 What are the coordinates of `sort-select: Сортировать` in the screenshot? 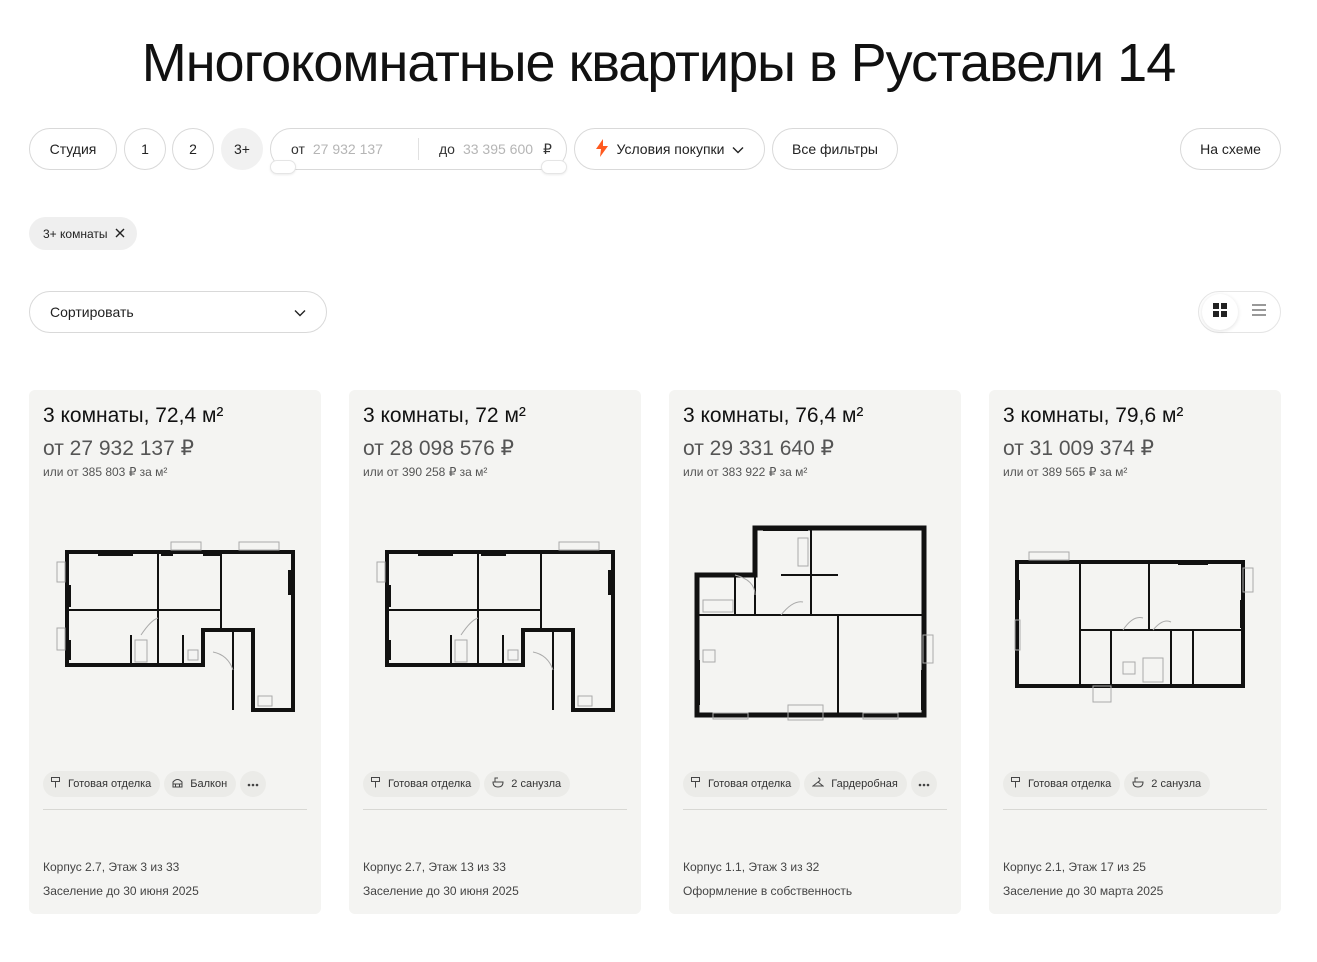 It's located at (178, 312).